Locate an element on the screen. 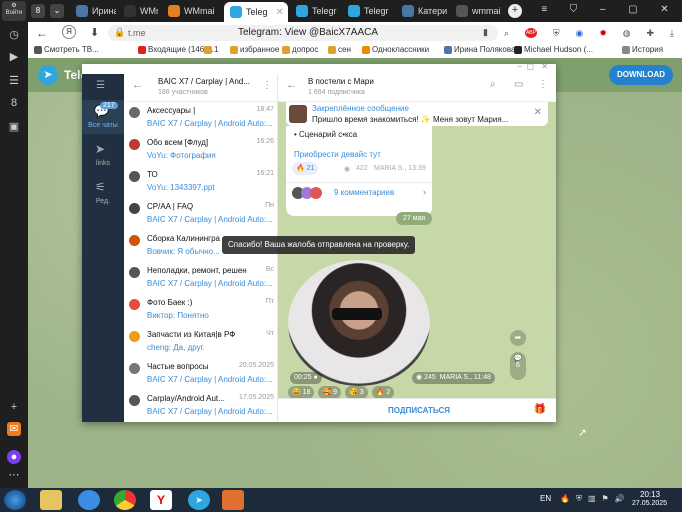  alice-icon: ● is located at coordinates (14, 457).